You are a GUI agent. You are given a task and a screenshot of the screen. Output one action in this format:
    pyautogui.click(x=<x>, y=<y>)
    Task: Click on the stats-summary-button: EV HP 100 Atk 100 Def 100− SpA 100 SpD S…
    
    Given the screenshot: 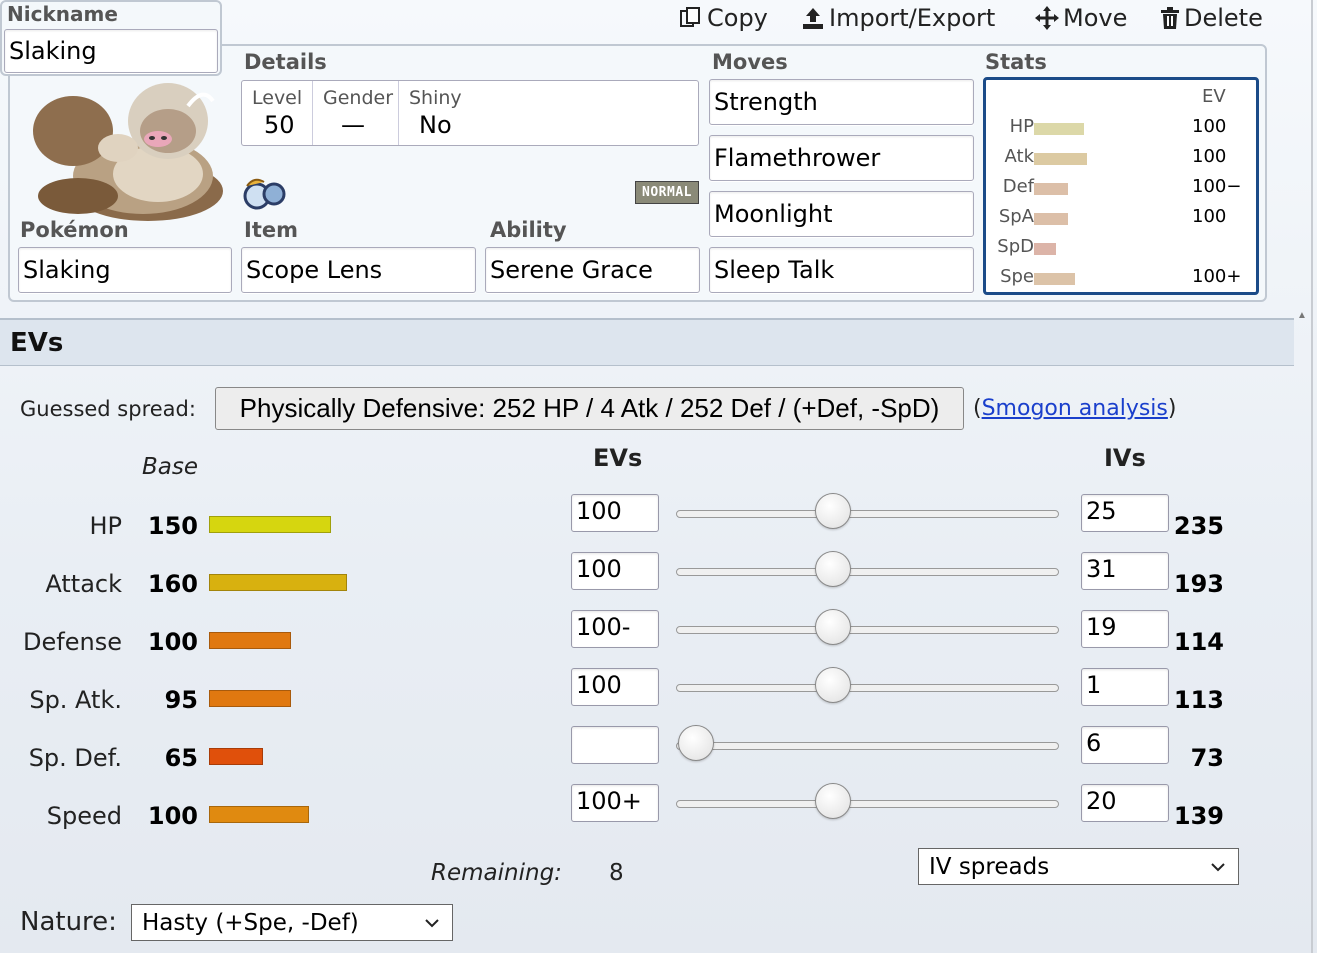 What is the action you would take?
    pyautogui.click(x=1121, y=186)
    